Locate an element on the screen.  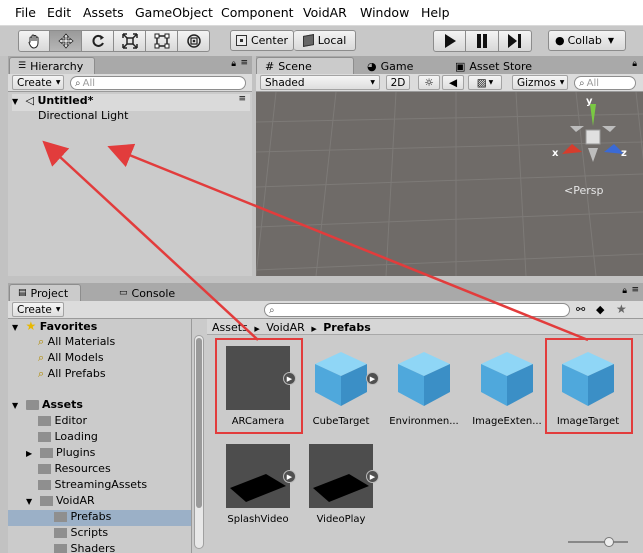
effects-dropdown: ▨ ▼ is located at coordinates (485, 82).